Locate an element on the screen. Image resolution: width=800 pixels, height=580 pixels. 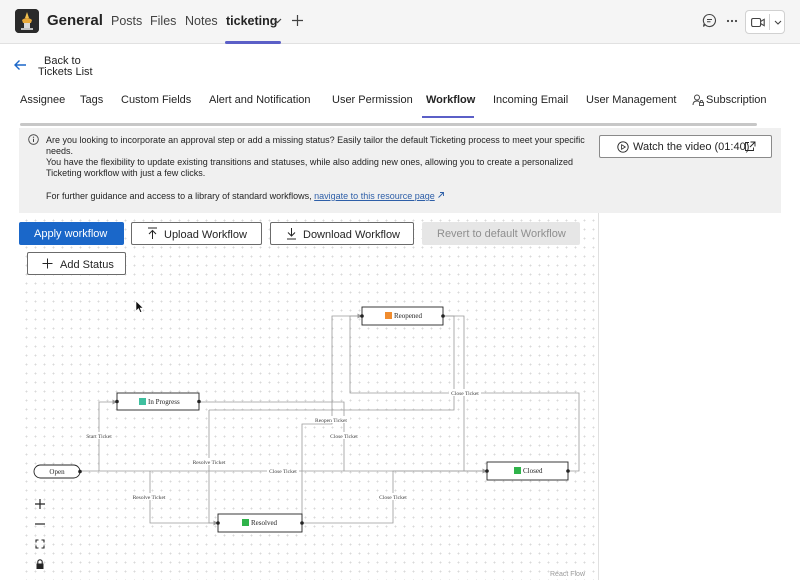
node-reopened: Reopened is located at coordinates (402, 316).